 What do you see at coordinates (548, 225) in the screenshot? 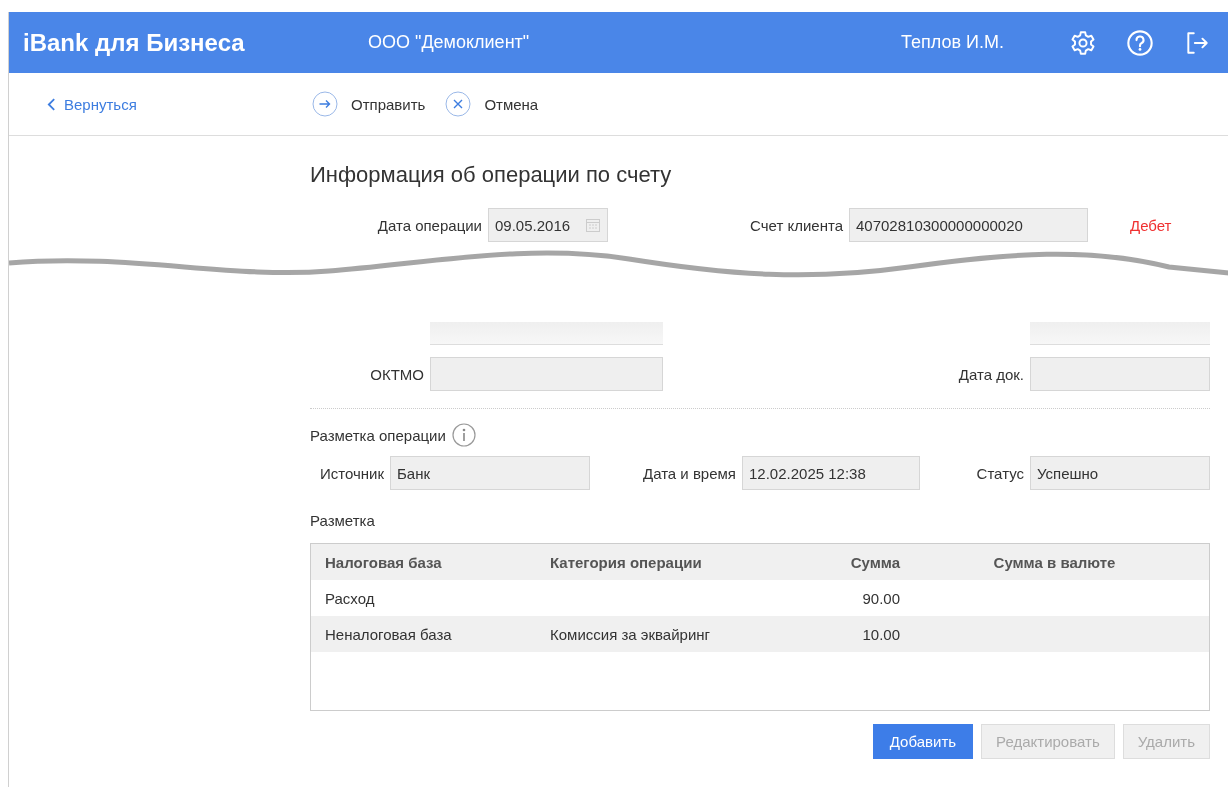
I see `date-field: 09.05.2016` at bounding box center [548, 225].